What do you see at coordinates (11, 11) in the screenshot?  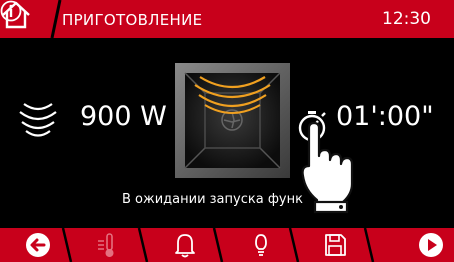 I see `info-icon` at bounding box center [11, 11].